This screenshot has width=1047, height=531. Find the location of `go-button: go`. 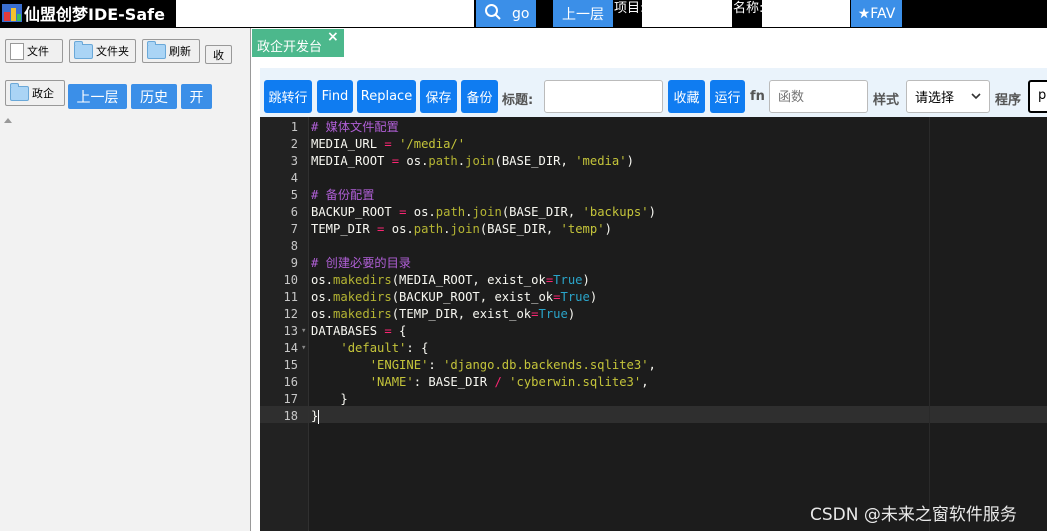

go-button: go is located at coordinates (506, 13).